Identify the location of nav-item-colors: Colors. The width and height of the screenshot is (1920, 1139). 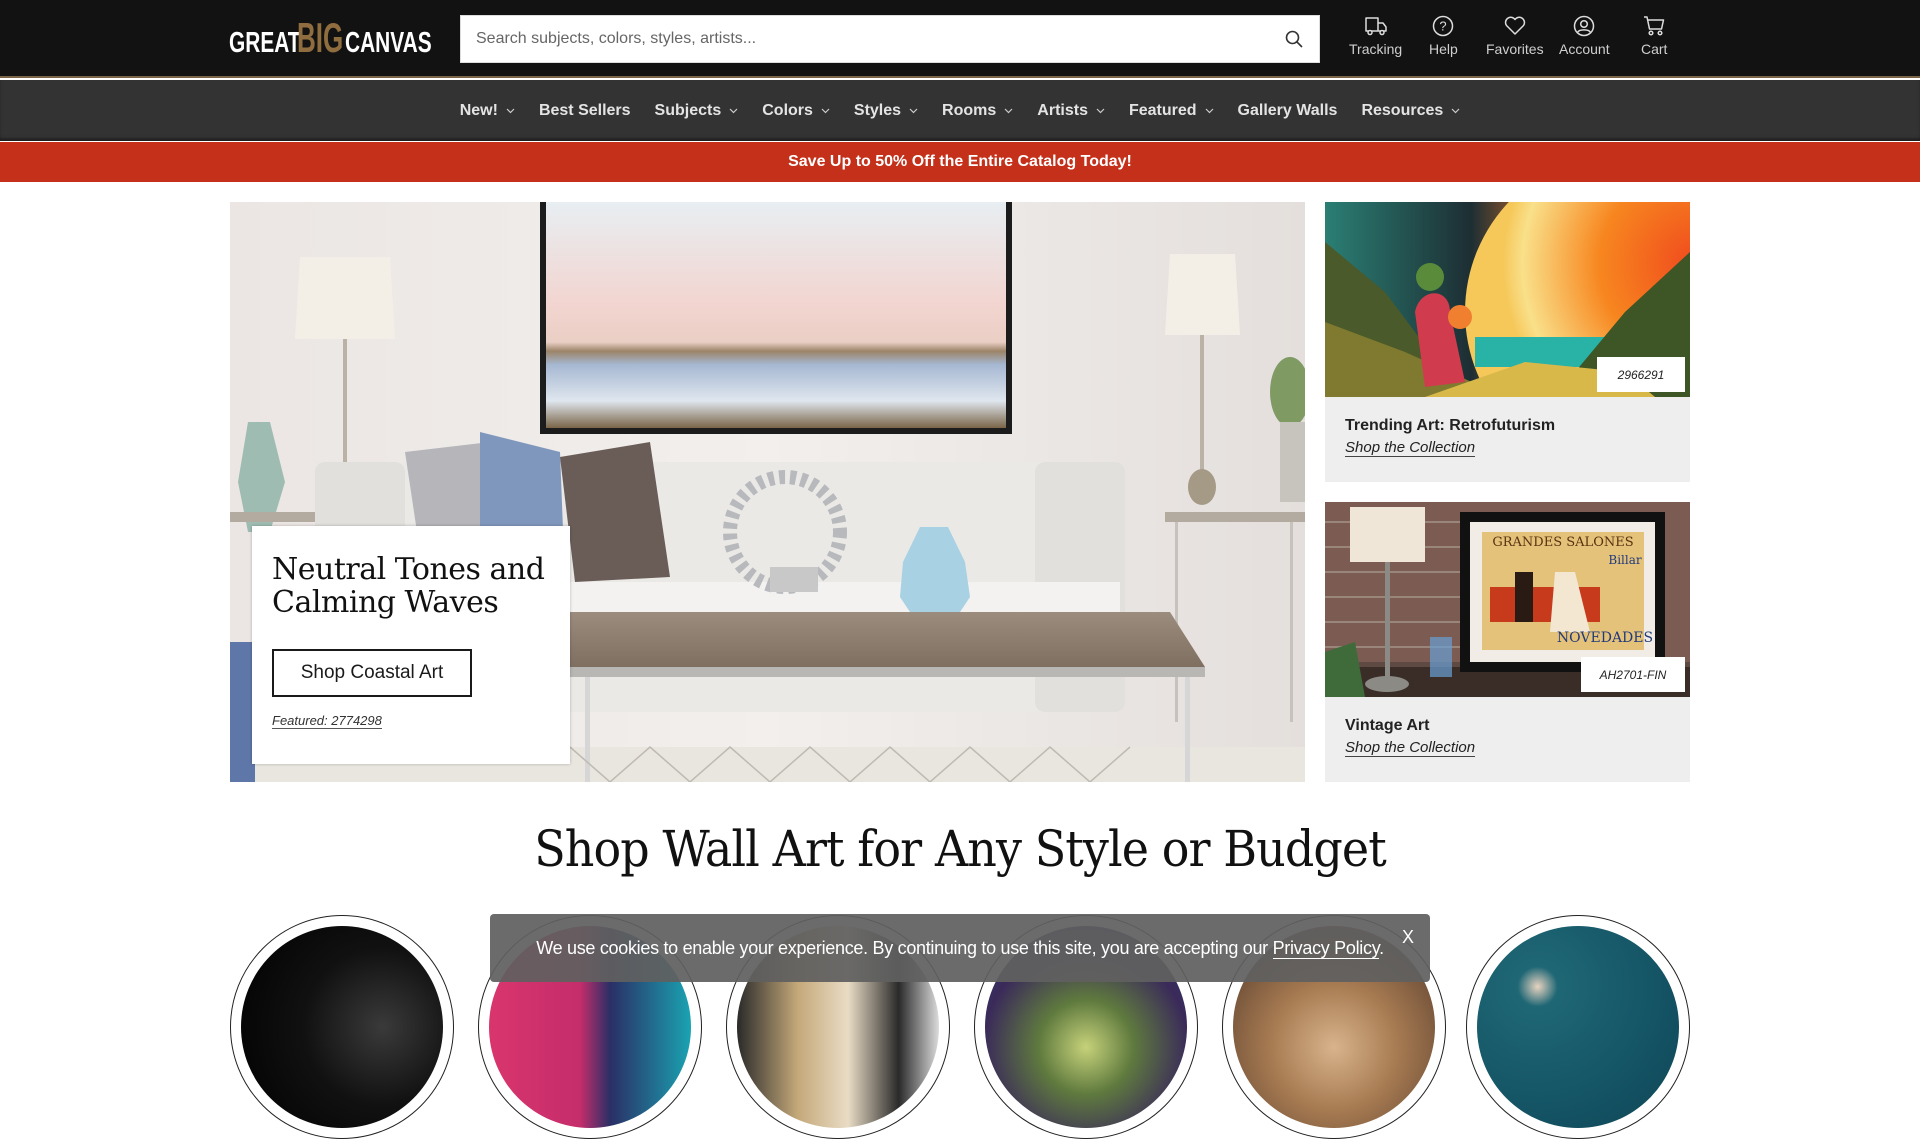
(796, 110).